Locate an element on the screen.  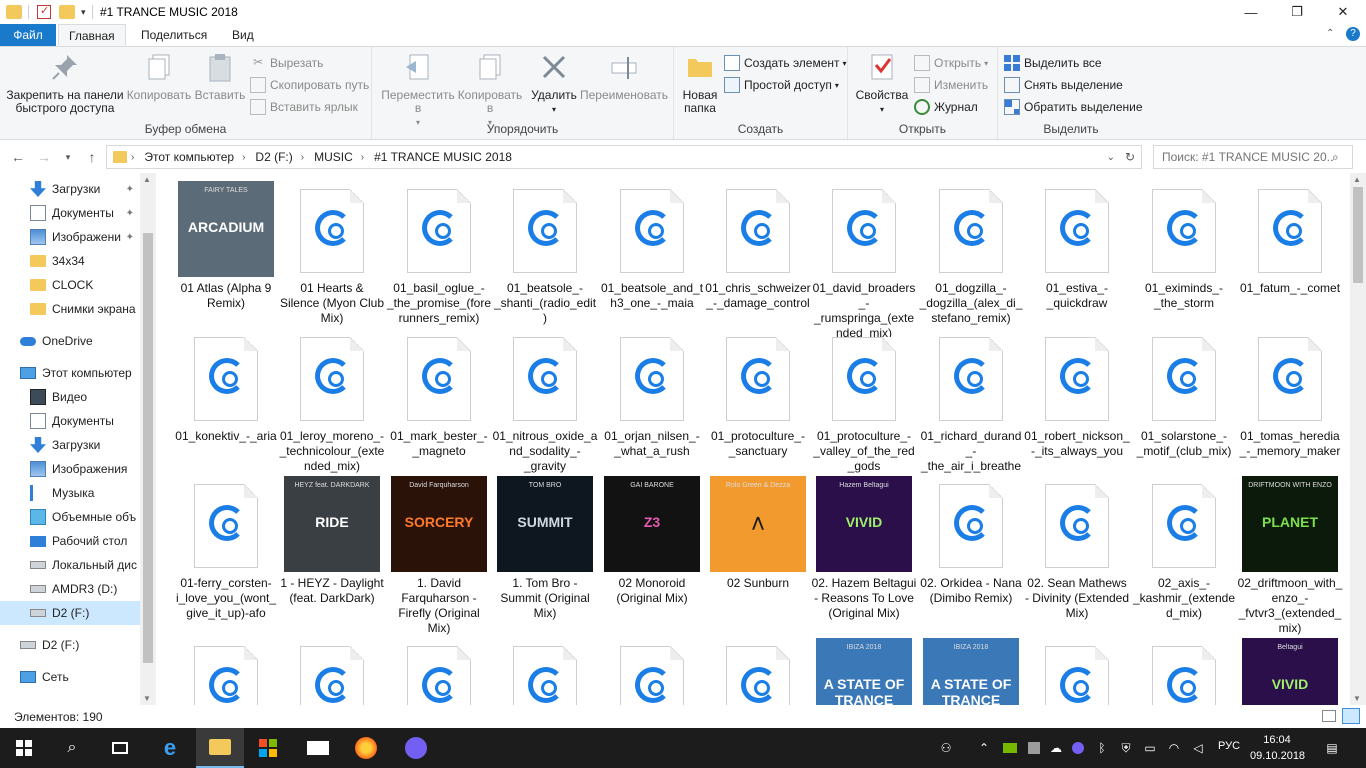
file-explorer-button is located at coordinates (220, 748).